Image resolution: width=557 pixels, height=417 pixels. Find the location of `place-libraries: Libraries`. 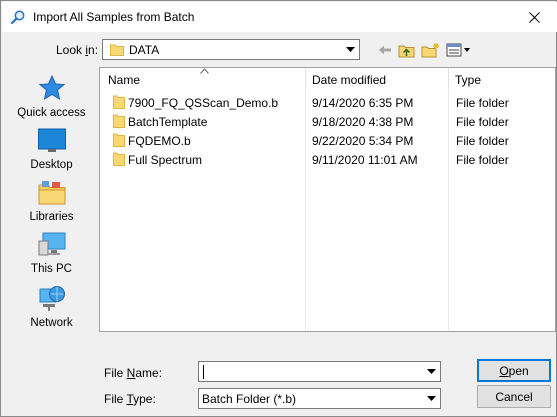

place-libraries: Libraries is located at coordinates (51, 198).